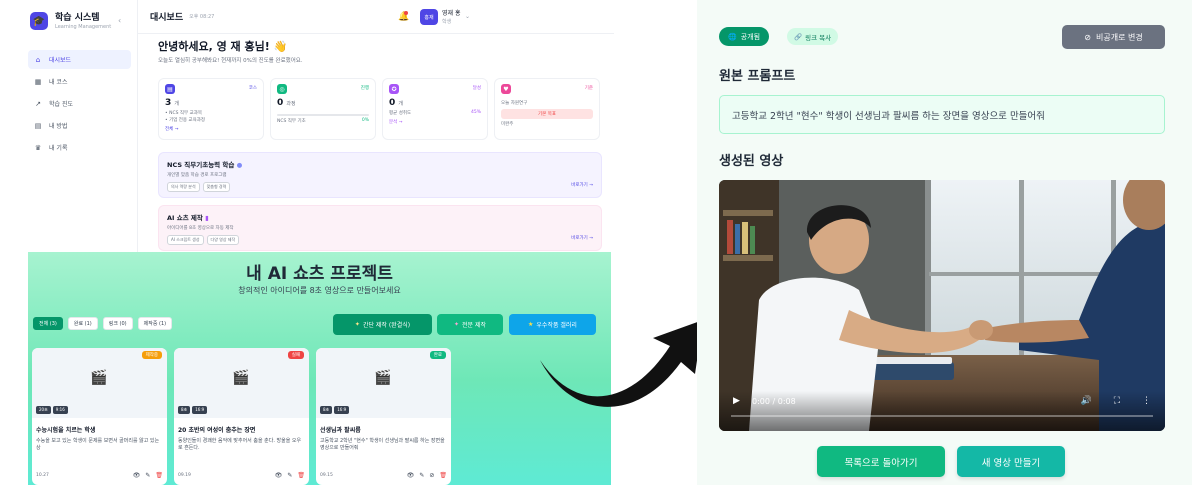  I want to click on panel-subtitle: 아이디어를 8초 영상으로 자동 제작, so click(200, 228).